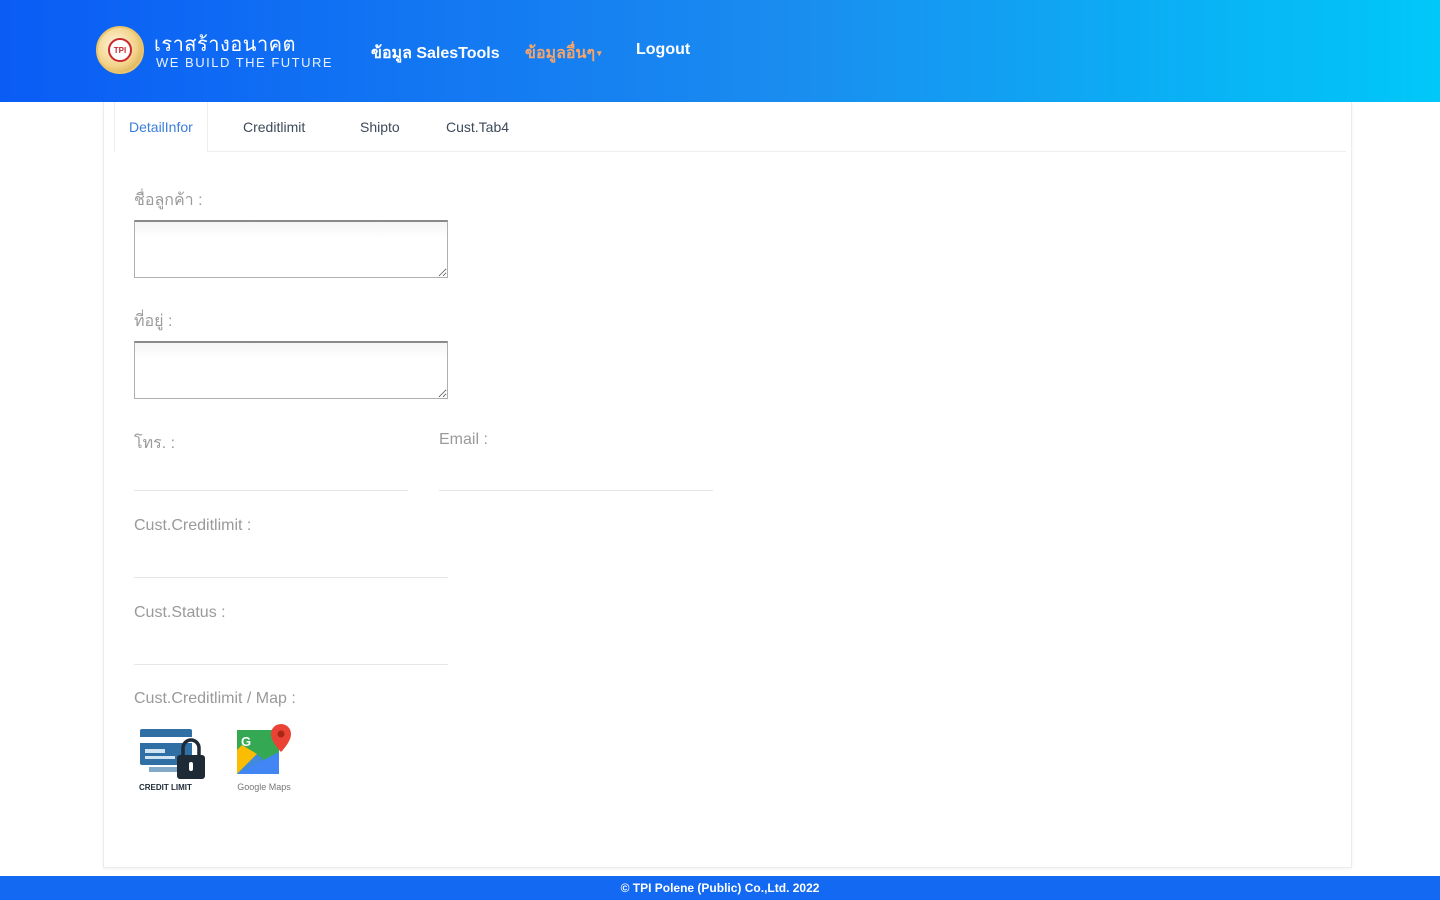 The image size is (1440, 900). I want to click on credit-limit-caption: CREDIT LIMIT, so click(165, 787).